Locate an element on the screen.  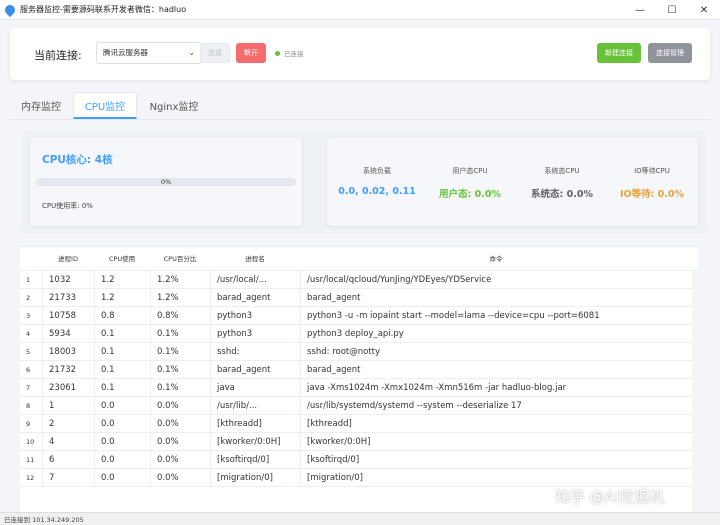
cell-command: sshd: root@notty is located at coordinates (496, 352).